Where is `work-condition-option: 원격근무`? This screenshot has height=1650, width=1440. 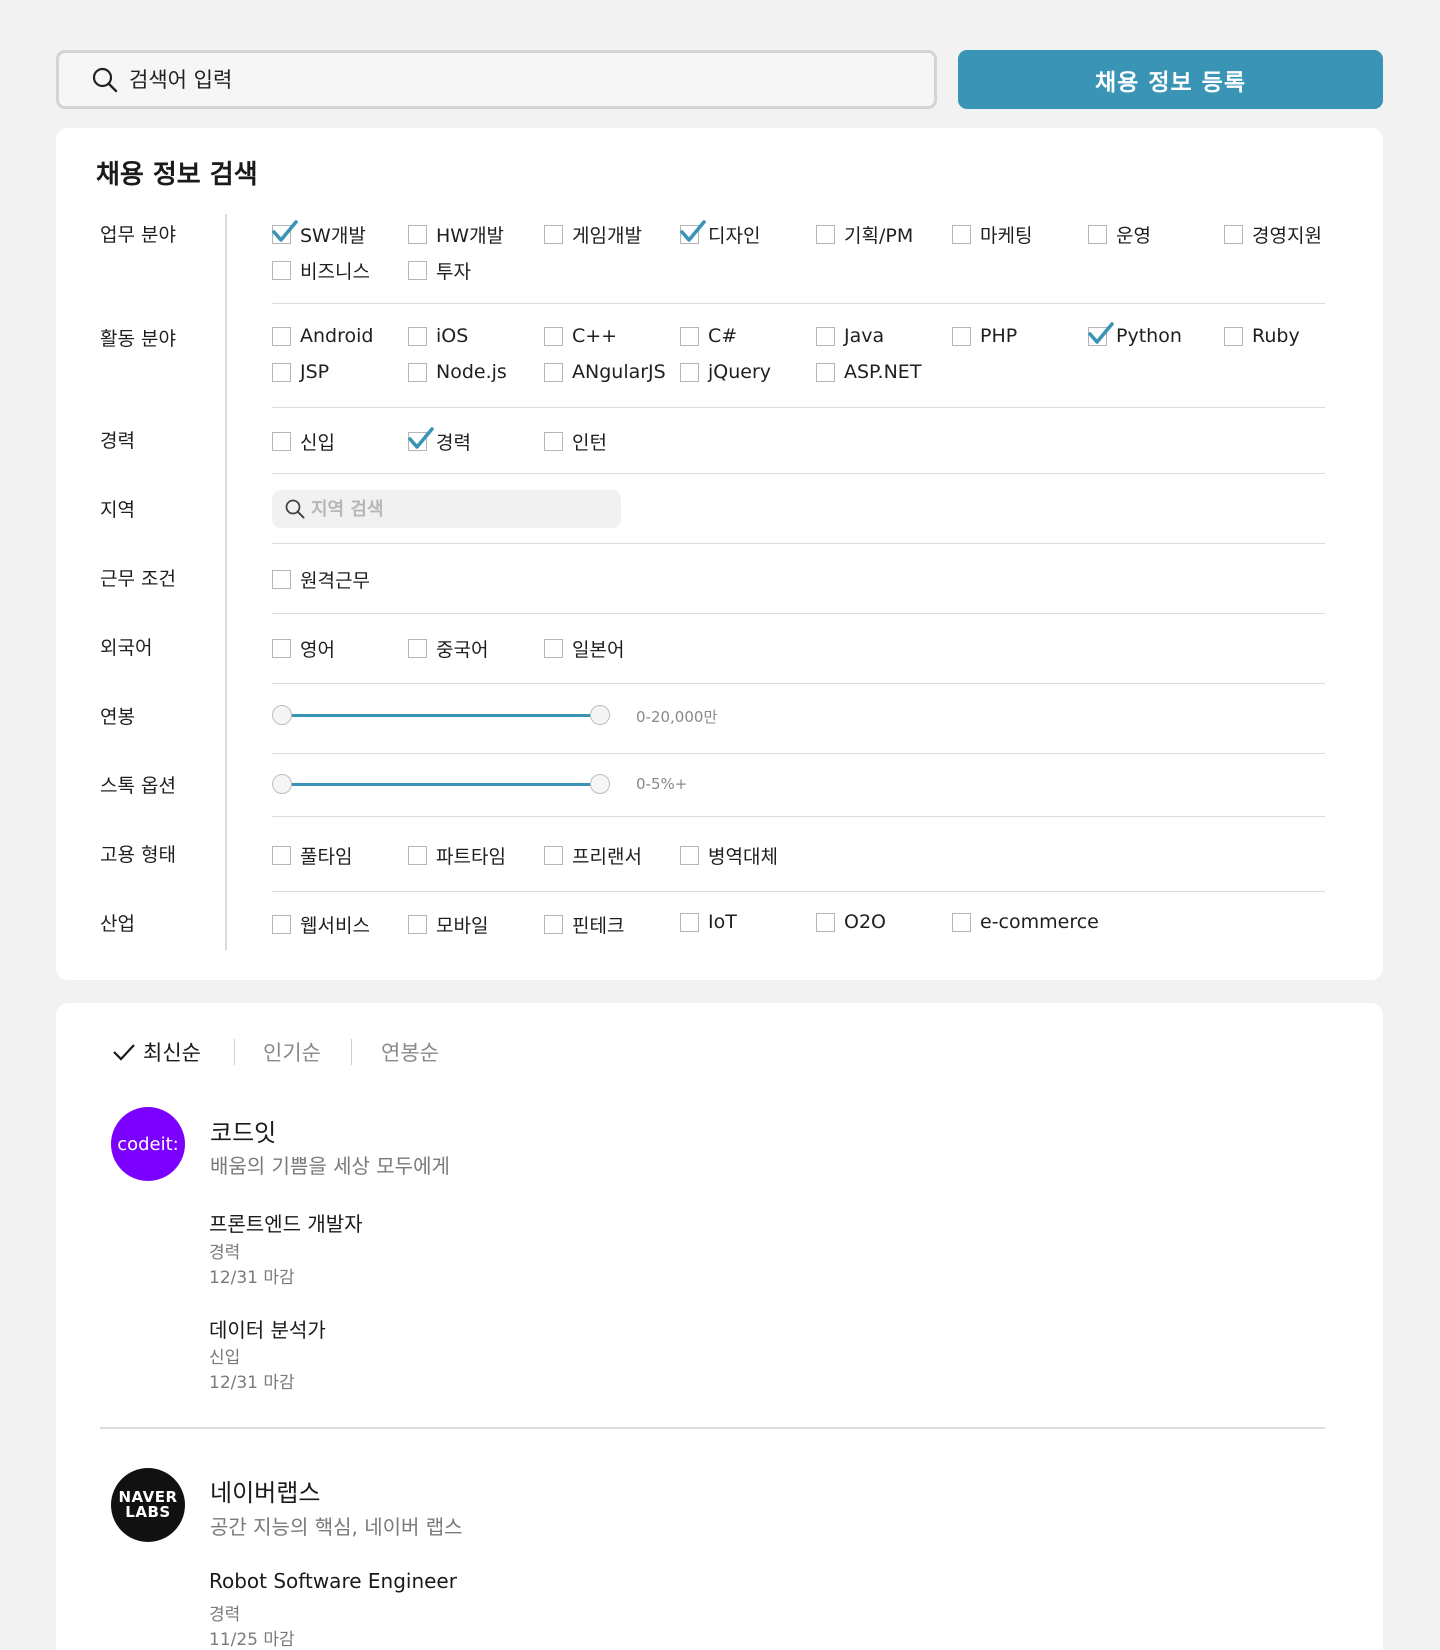
work-condition-option: 원격근무 is located at coordinates (321, 579).